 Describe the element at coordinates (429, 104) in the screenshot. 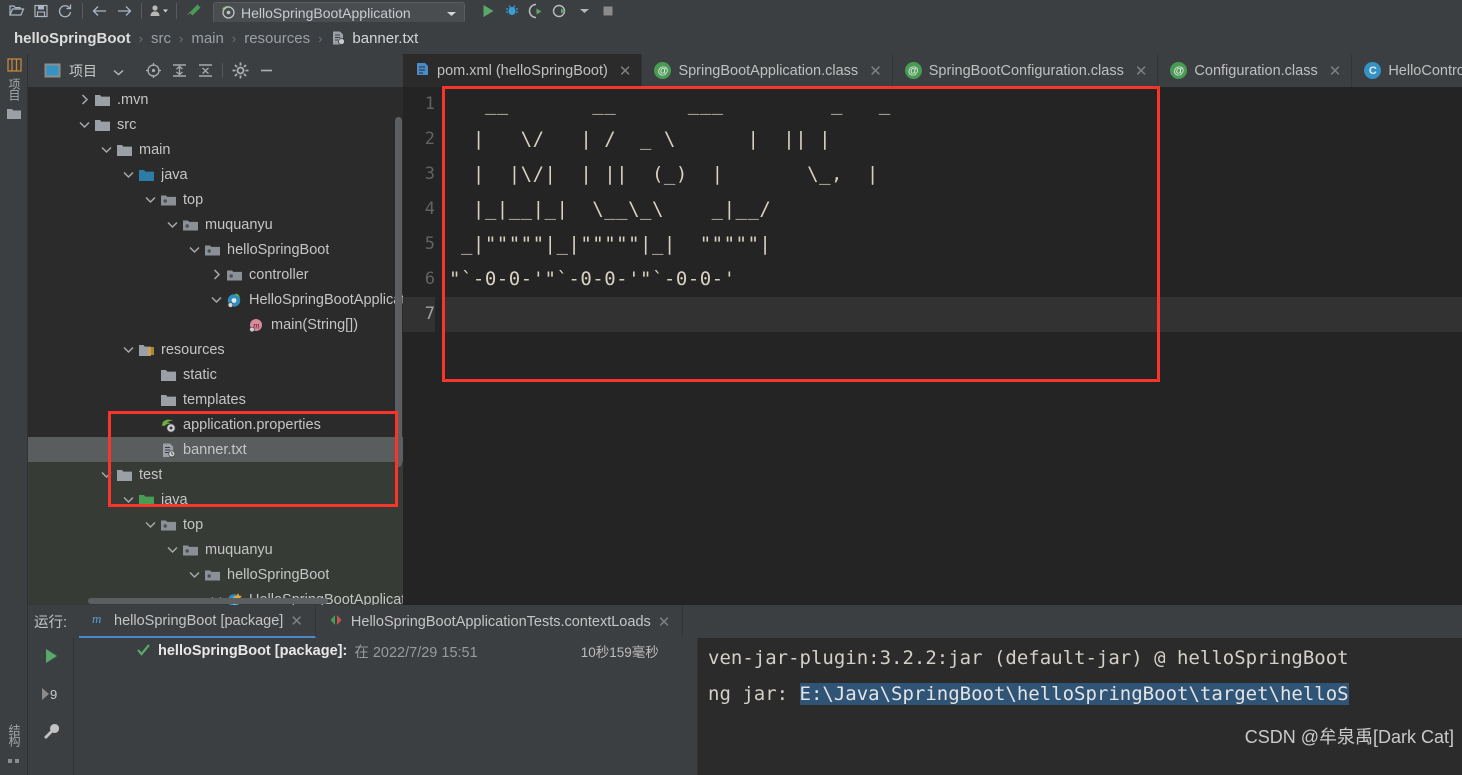

I see `line-number: 1` at that location.